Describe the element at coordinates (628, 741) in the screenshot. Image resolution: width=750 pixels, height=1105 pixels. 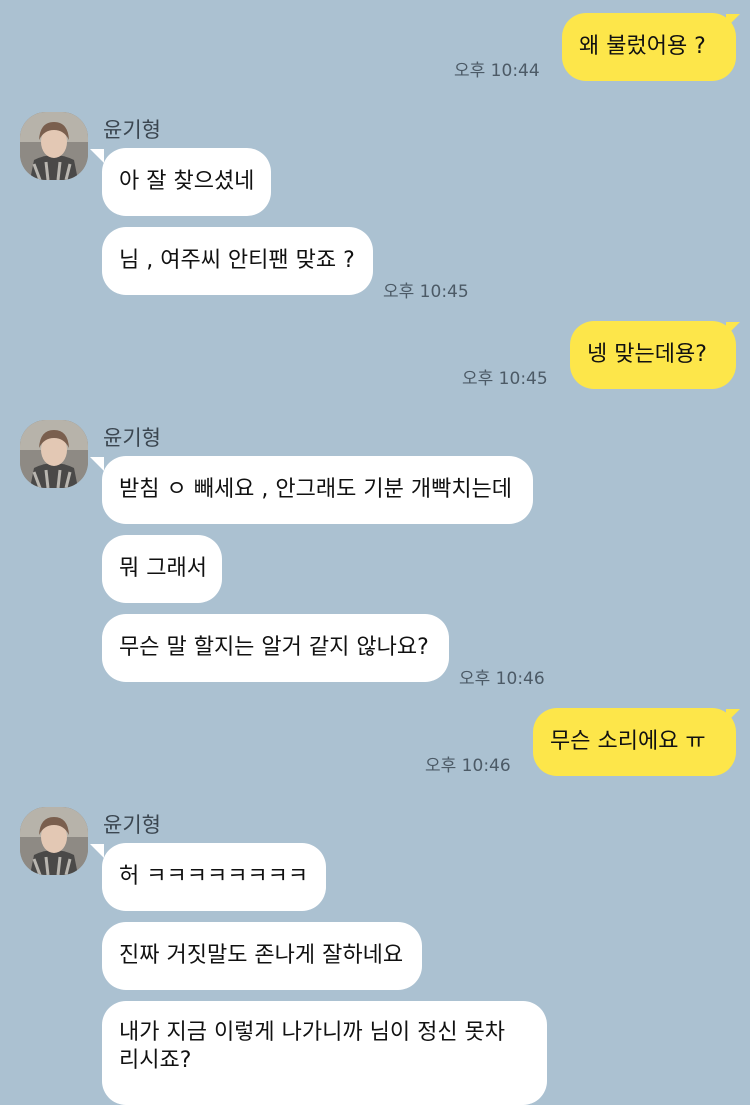
I see `message-text: 무슨 소리에요 ㅠ` at that location.